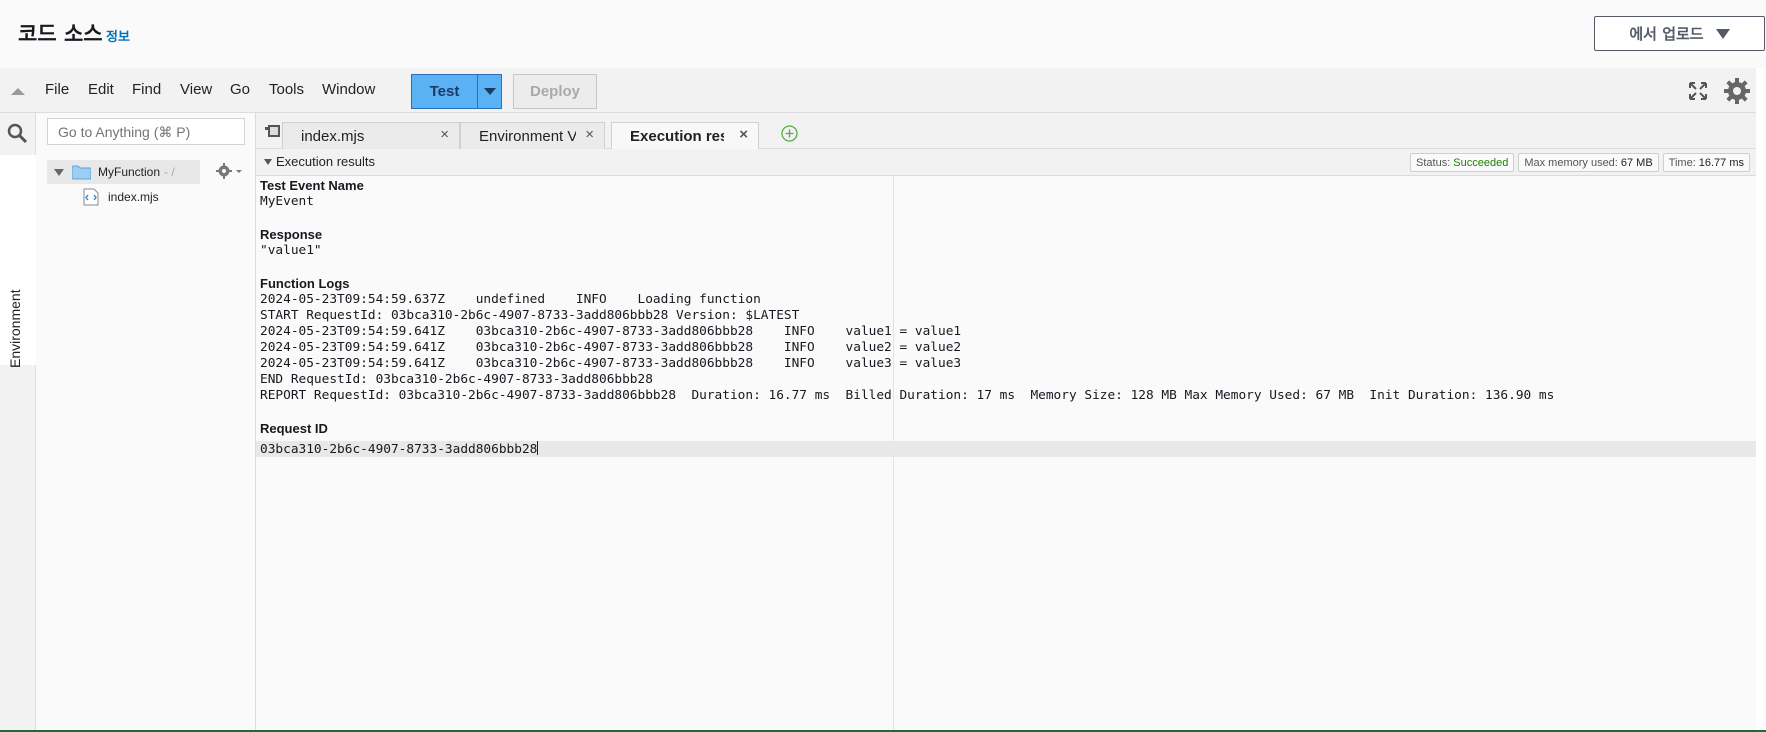  Describe the element at coordinates (146, 422) in the screenshot. I see `file-tree-panel: MyFunction - / index.mjs` at that location.